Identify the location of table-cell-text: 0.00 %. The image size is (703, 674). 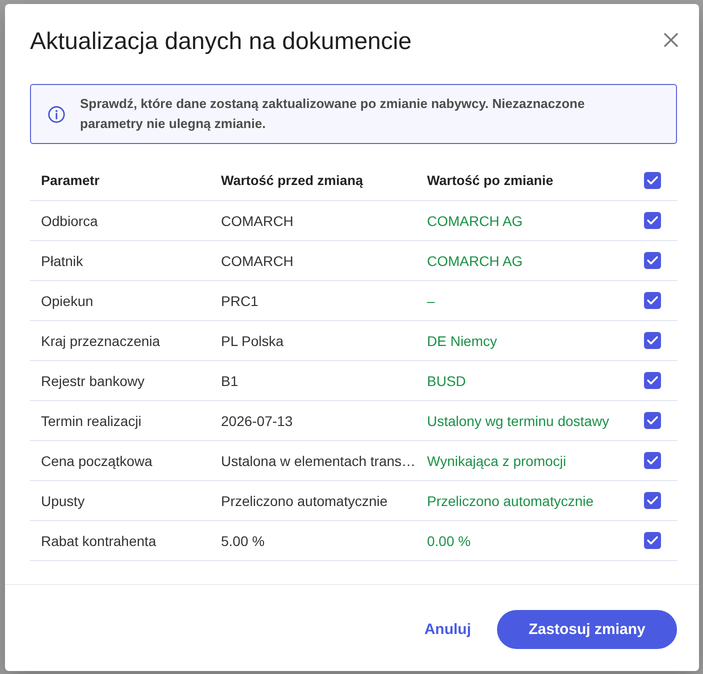
(449, 540).